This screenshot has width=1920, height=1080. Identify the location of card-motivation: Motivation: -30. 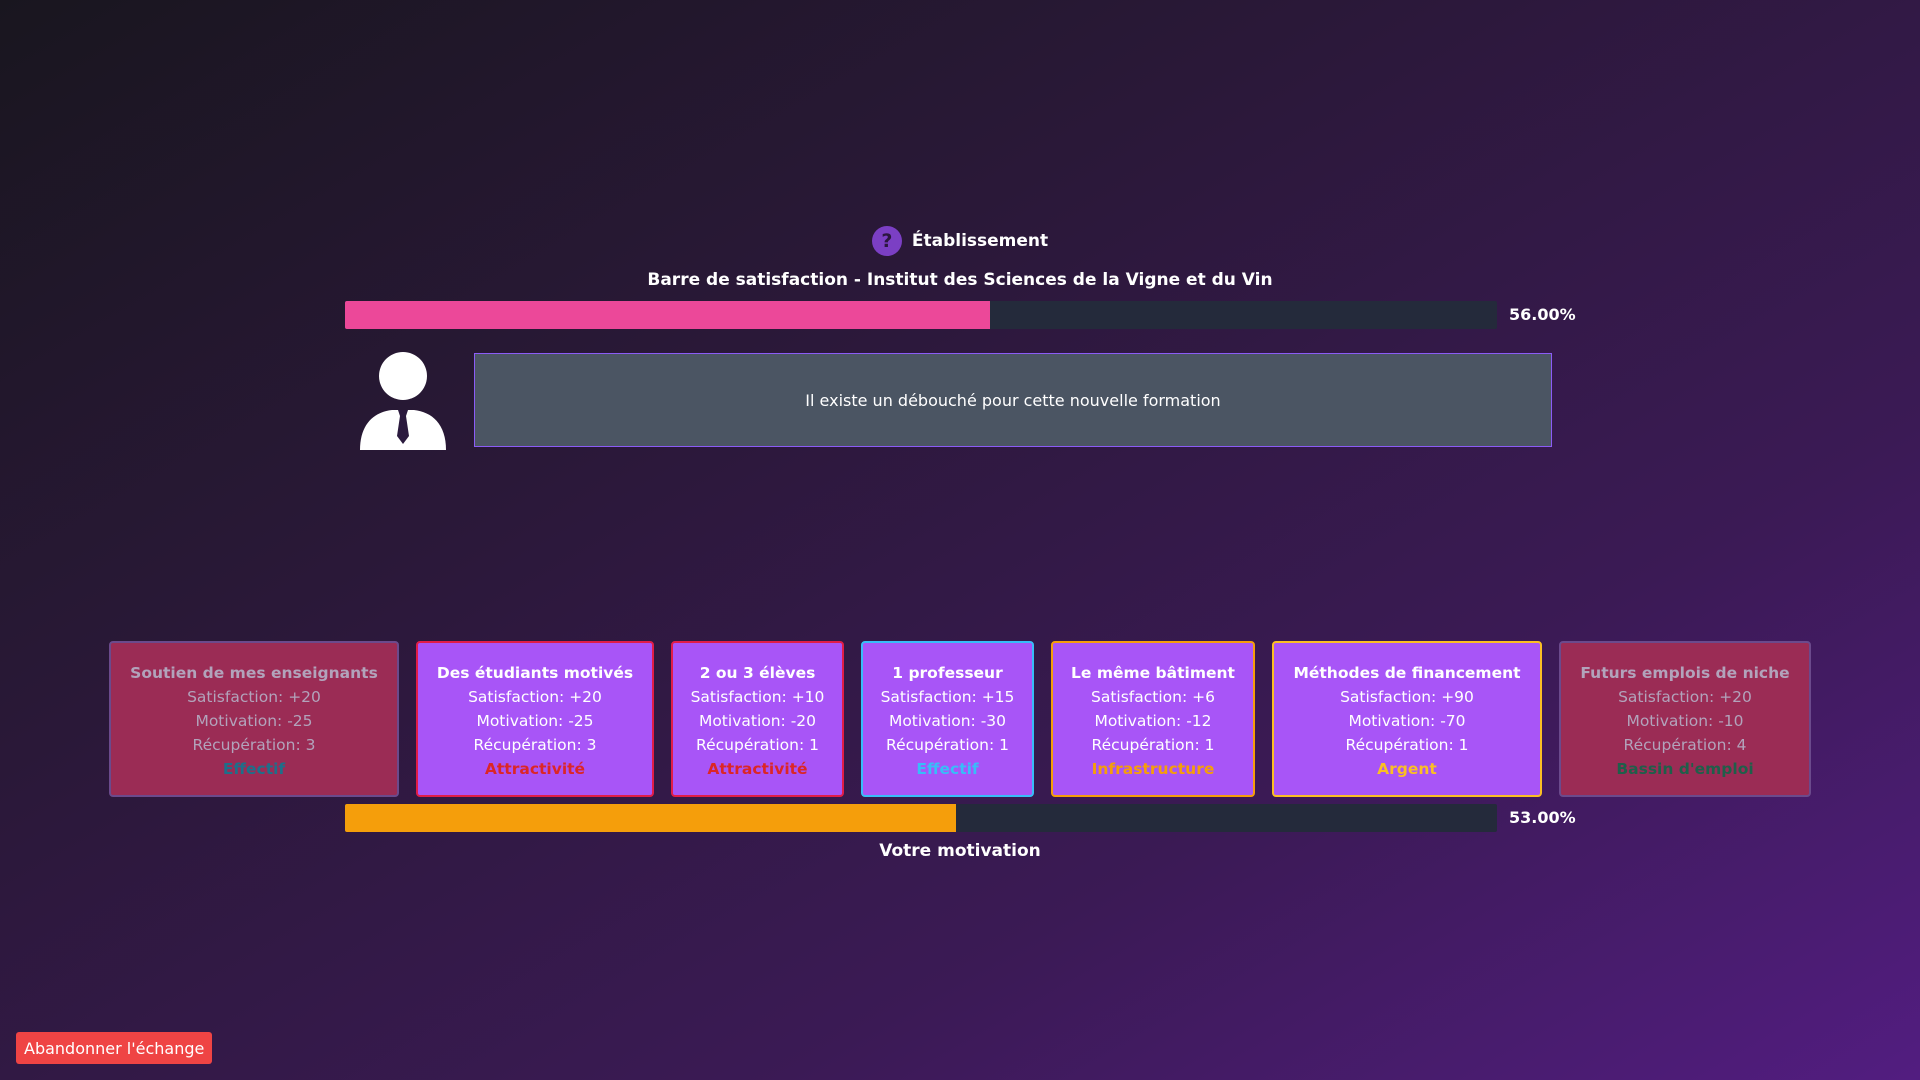
(947, 721).